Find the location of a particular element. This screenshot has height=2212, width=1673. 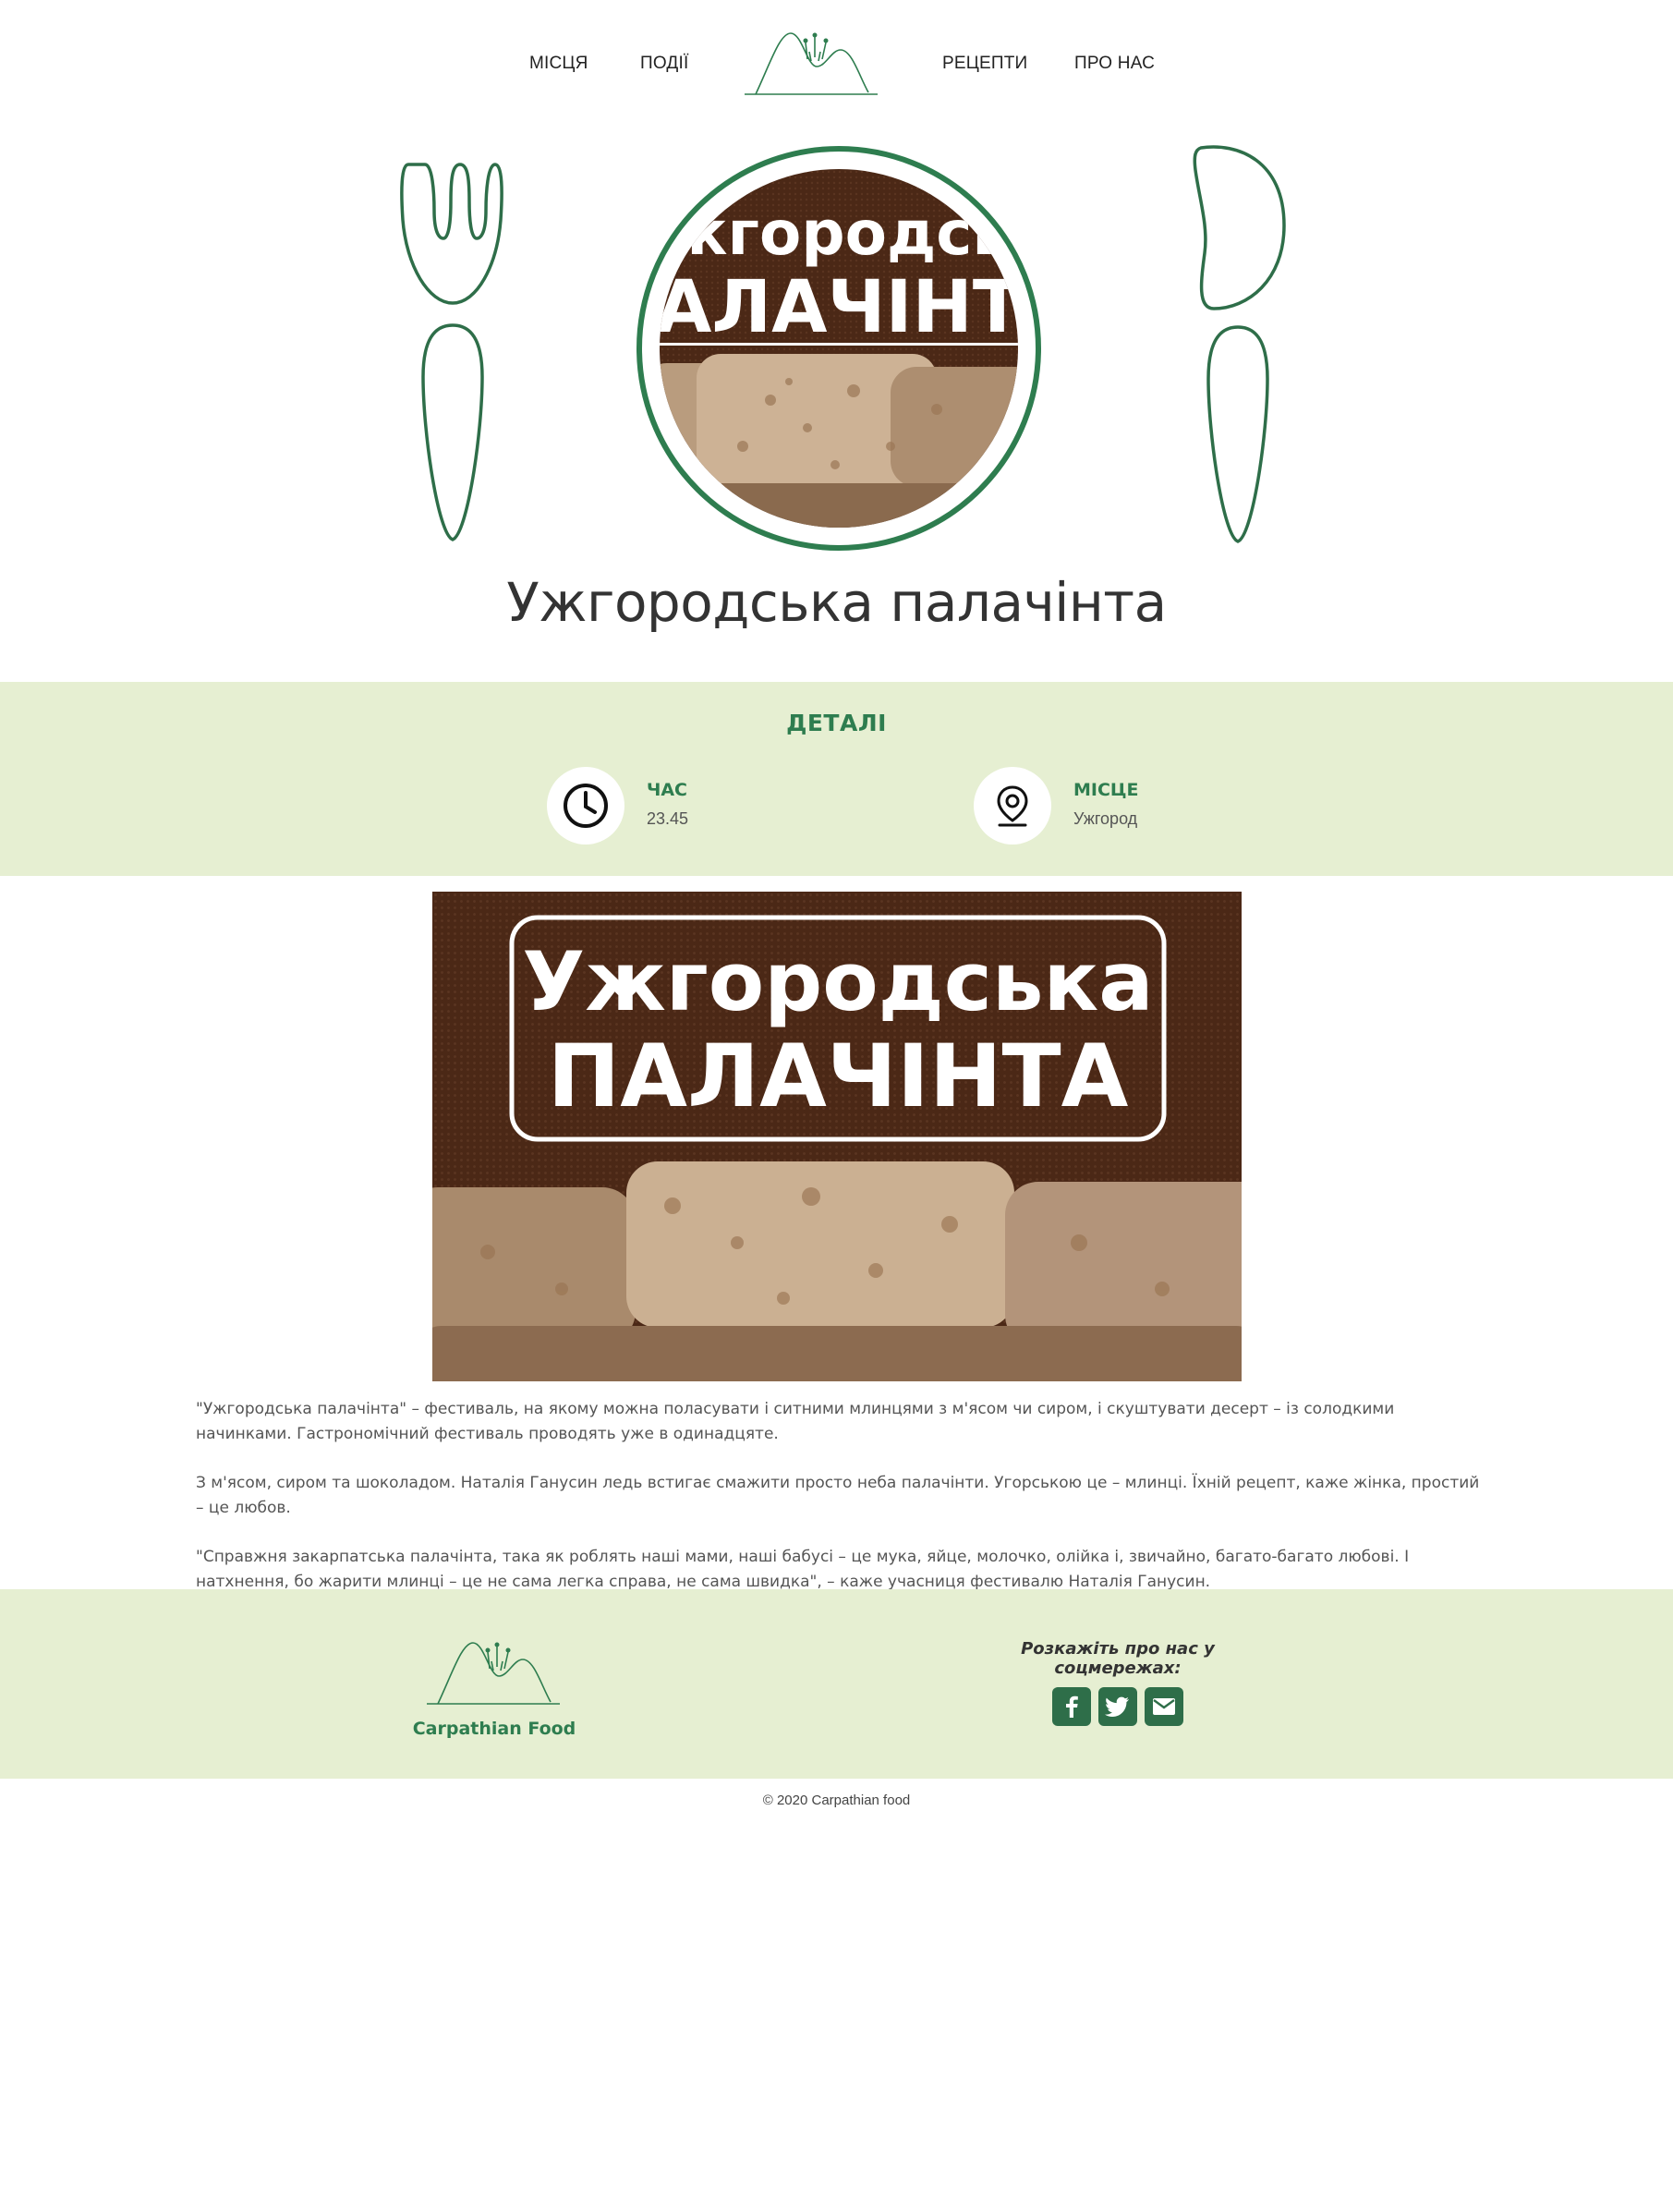

place-label: МІСЦЕ is located at coordinates (1106, 790).